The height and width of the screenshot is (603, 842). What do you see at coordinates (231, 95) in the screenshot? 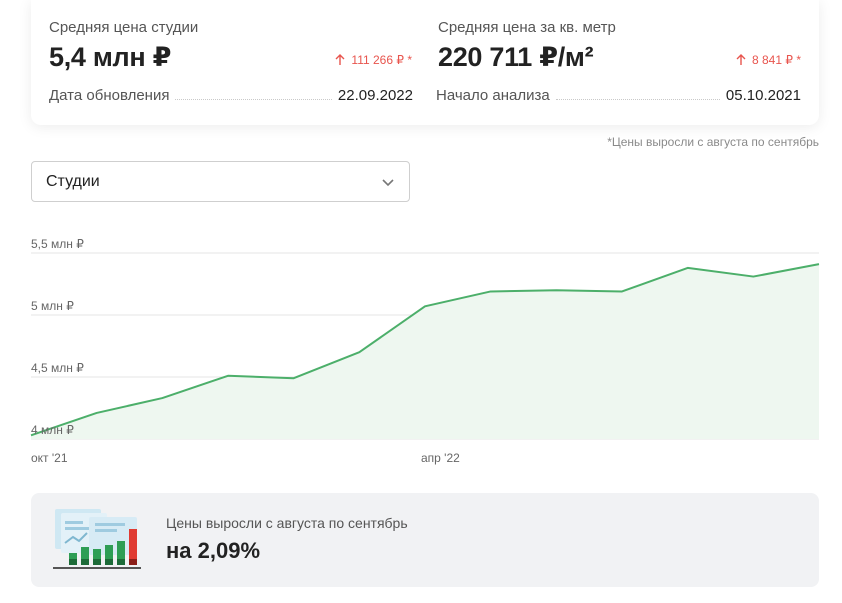
I see `update-date-row: Дата обновления 22.09.2022` at bounding box center [231, 95].